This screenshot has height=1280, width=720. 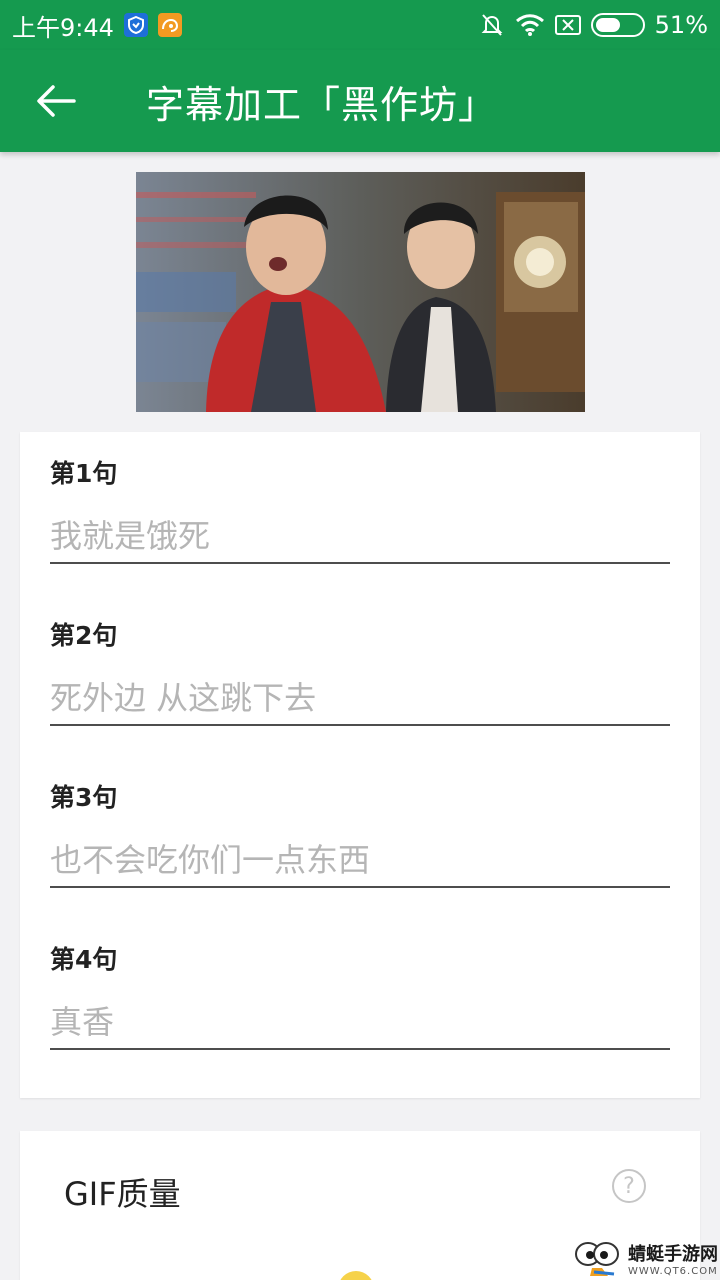 I want to click on sentence-label: 第4句, so click(x=84, y=959).